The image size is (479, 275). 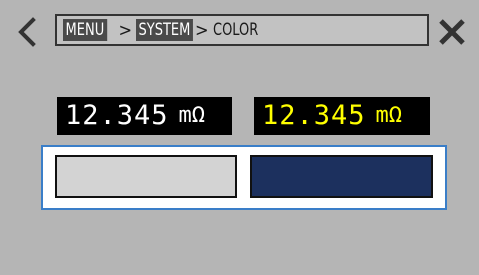 I want to click on back-button, so click(x=27, y=32).